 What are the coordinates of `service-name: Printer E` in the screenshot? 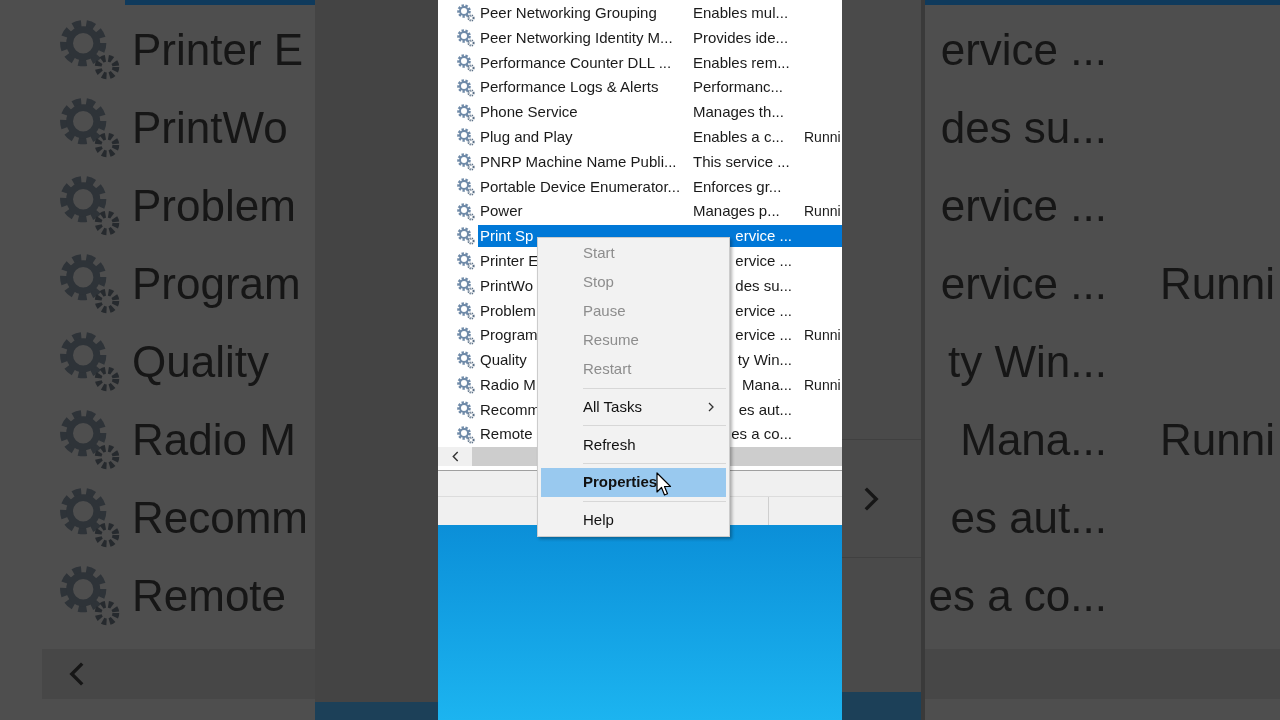 It's located at (218, 50).